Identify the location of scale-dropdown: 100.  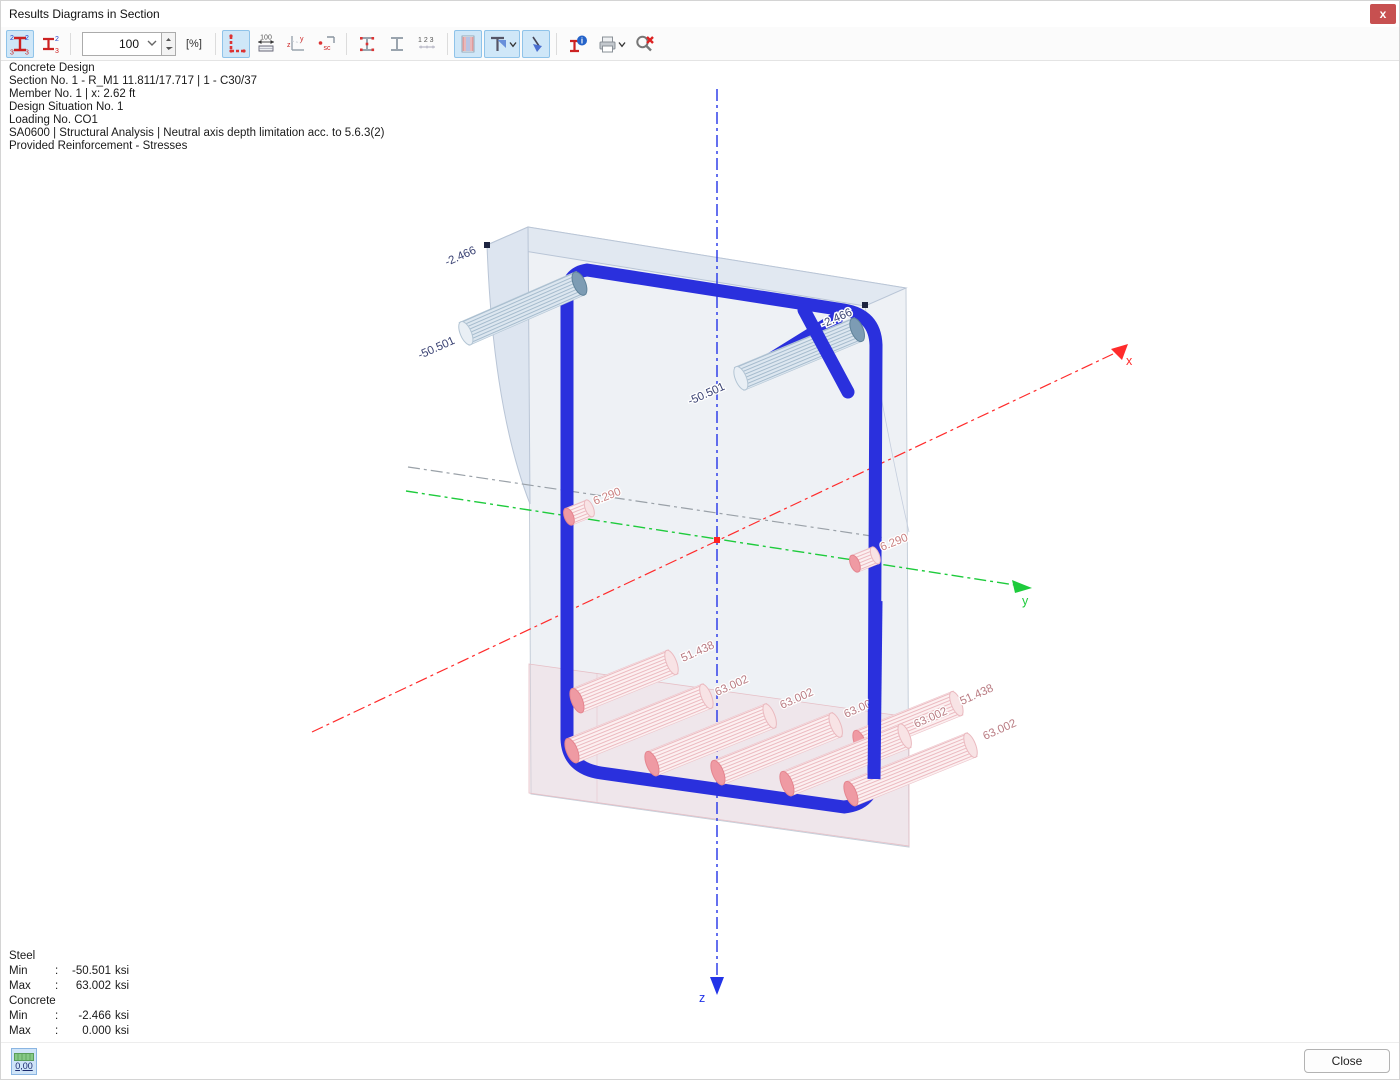
(122, 43).